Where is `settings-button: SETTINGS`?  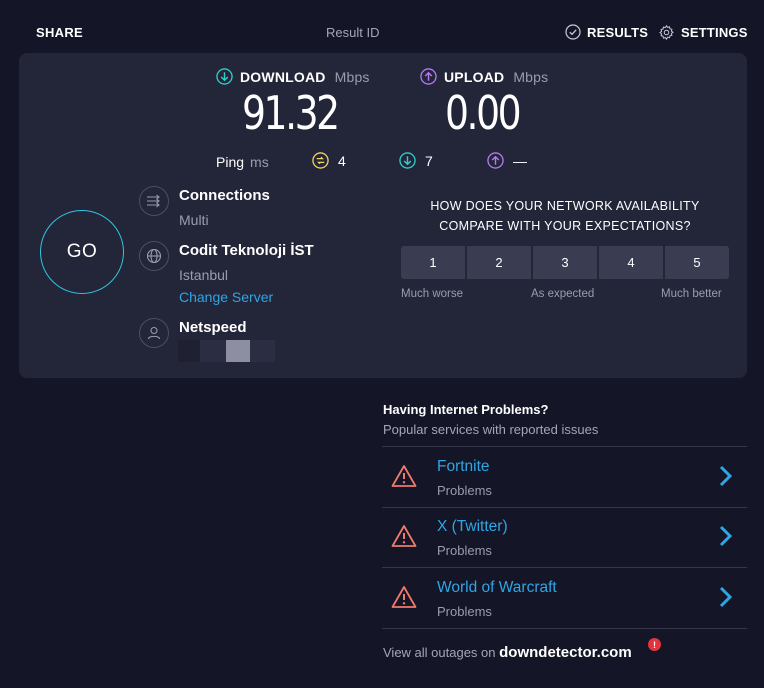 settings-button: SETTINGS is located at coordinates (703, 32).